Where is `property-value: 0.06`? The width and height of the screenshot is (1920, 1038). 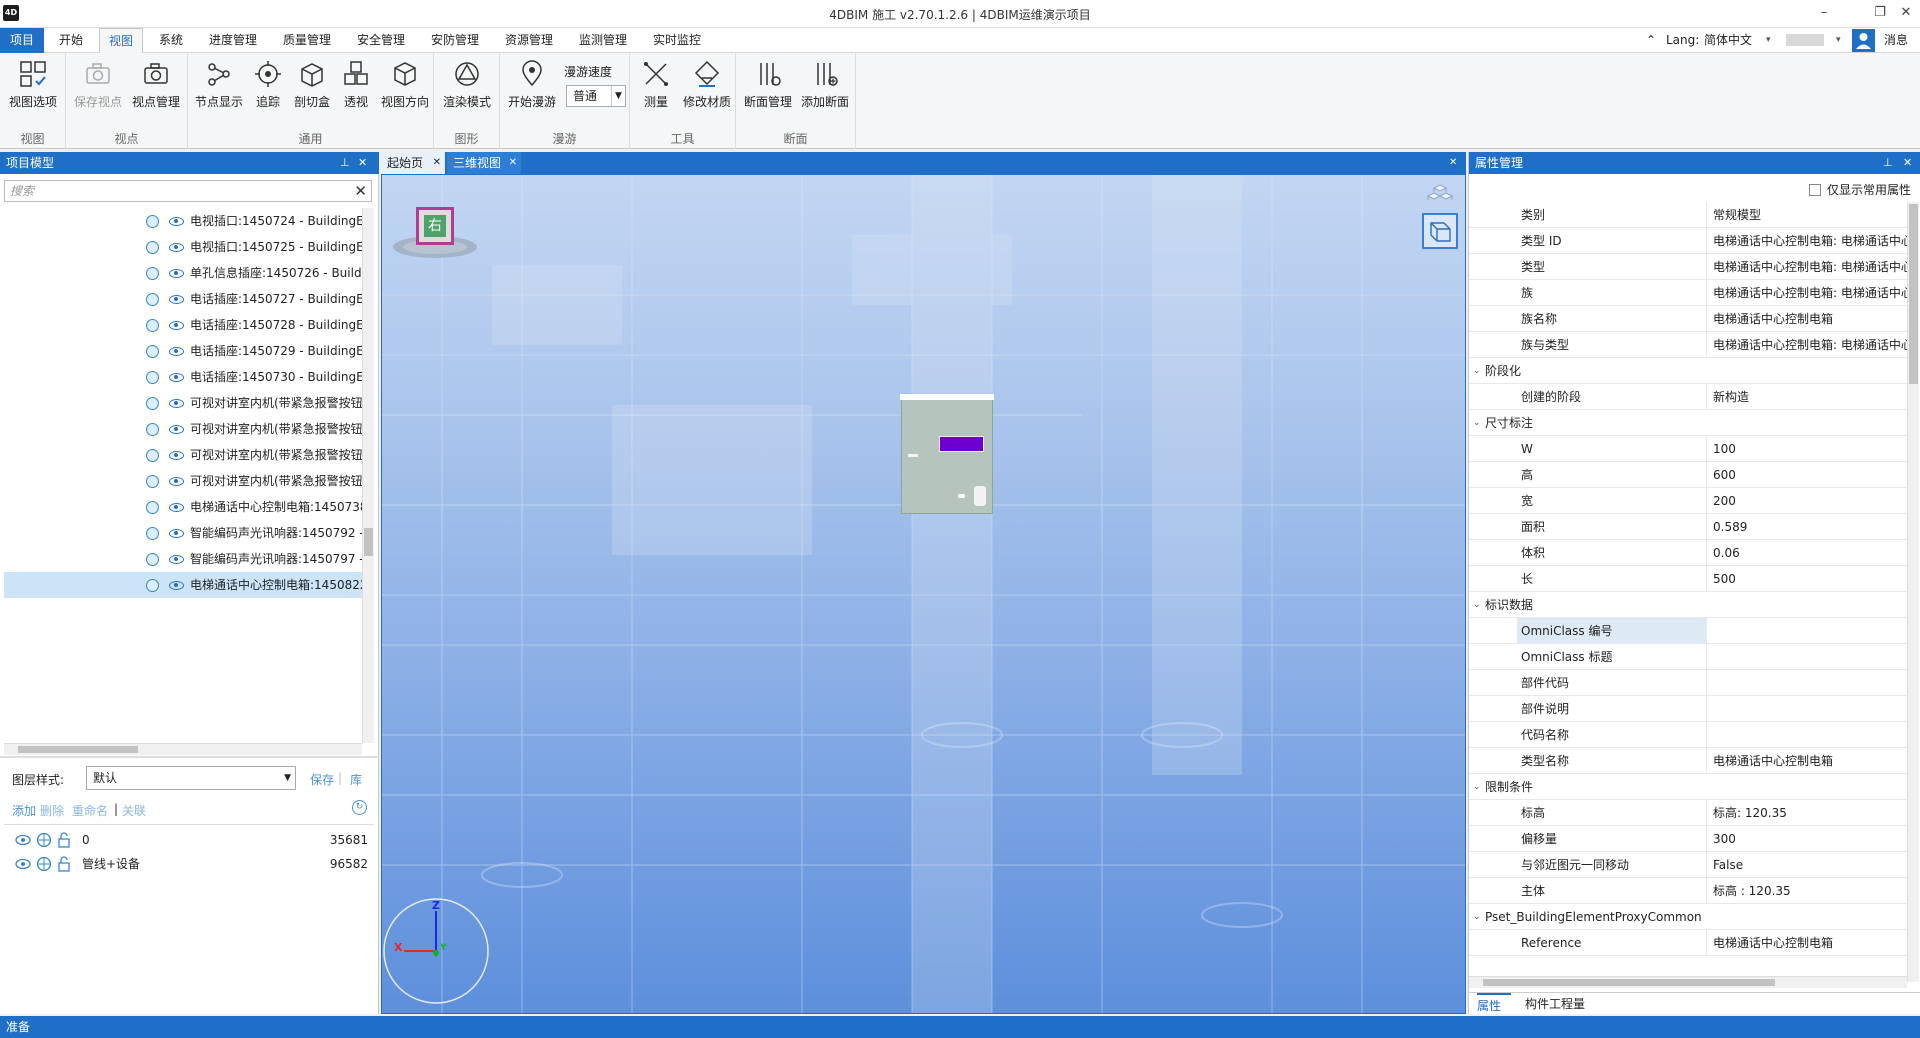
property-value: 0.06 is located at coordinates (1808, 553).